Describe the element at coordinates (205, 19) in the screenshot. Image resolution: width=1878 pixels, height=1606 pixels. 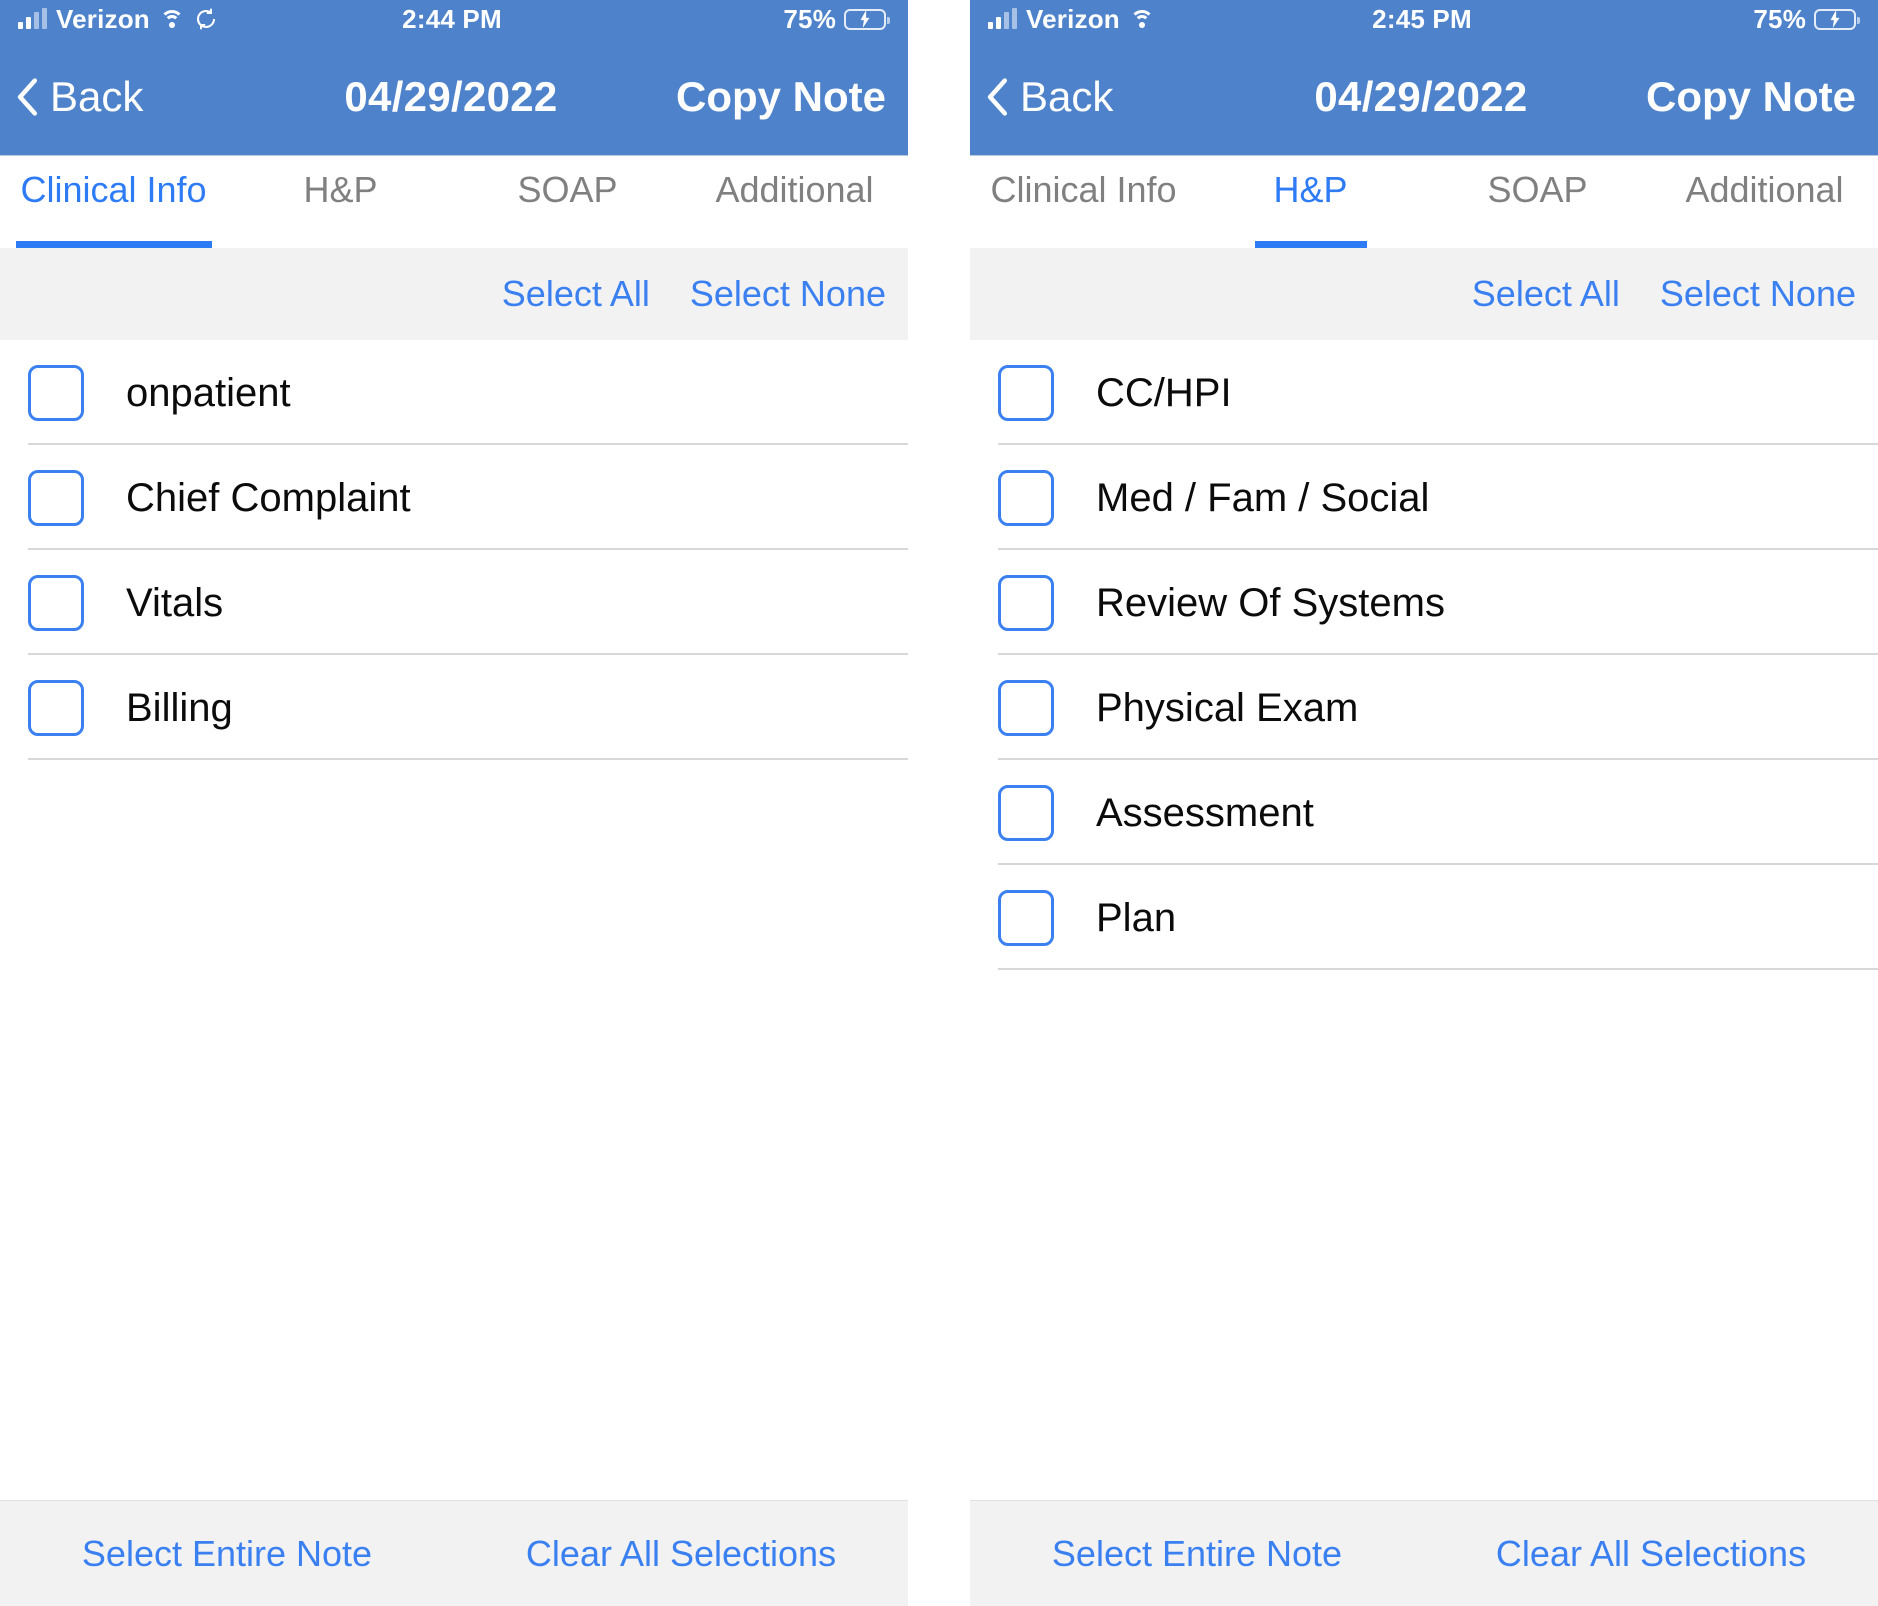
I see `rotation-lock-icon` at that location.